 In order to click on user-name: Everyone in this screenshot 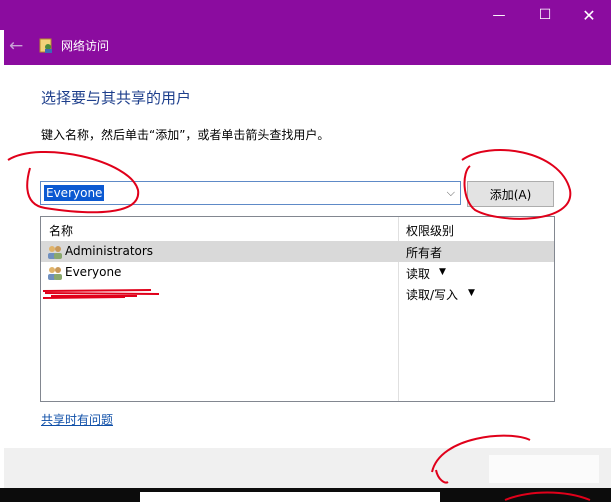, I will do `click(93, 272)`.